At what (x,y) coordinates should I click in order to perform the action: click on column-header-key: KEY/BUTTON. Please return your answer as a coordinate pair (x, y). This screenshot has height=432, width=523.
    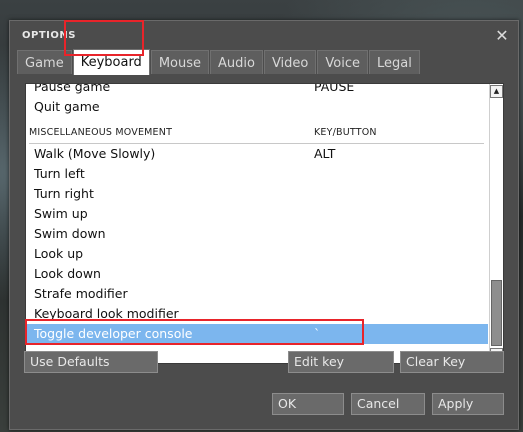
    Looking at the image, I should click on (345, 132).